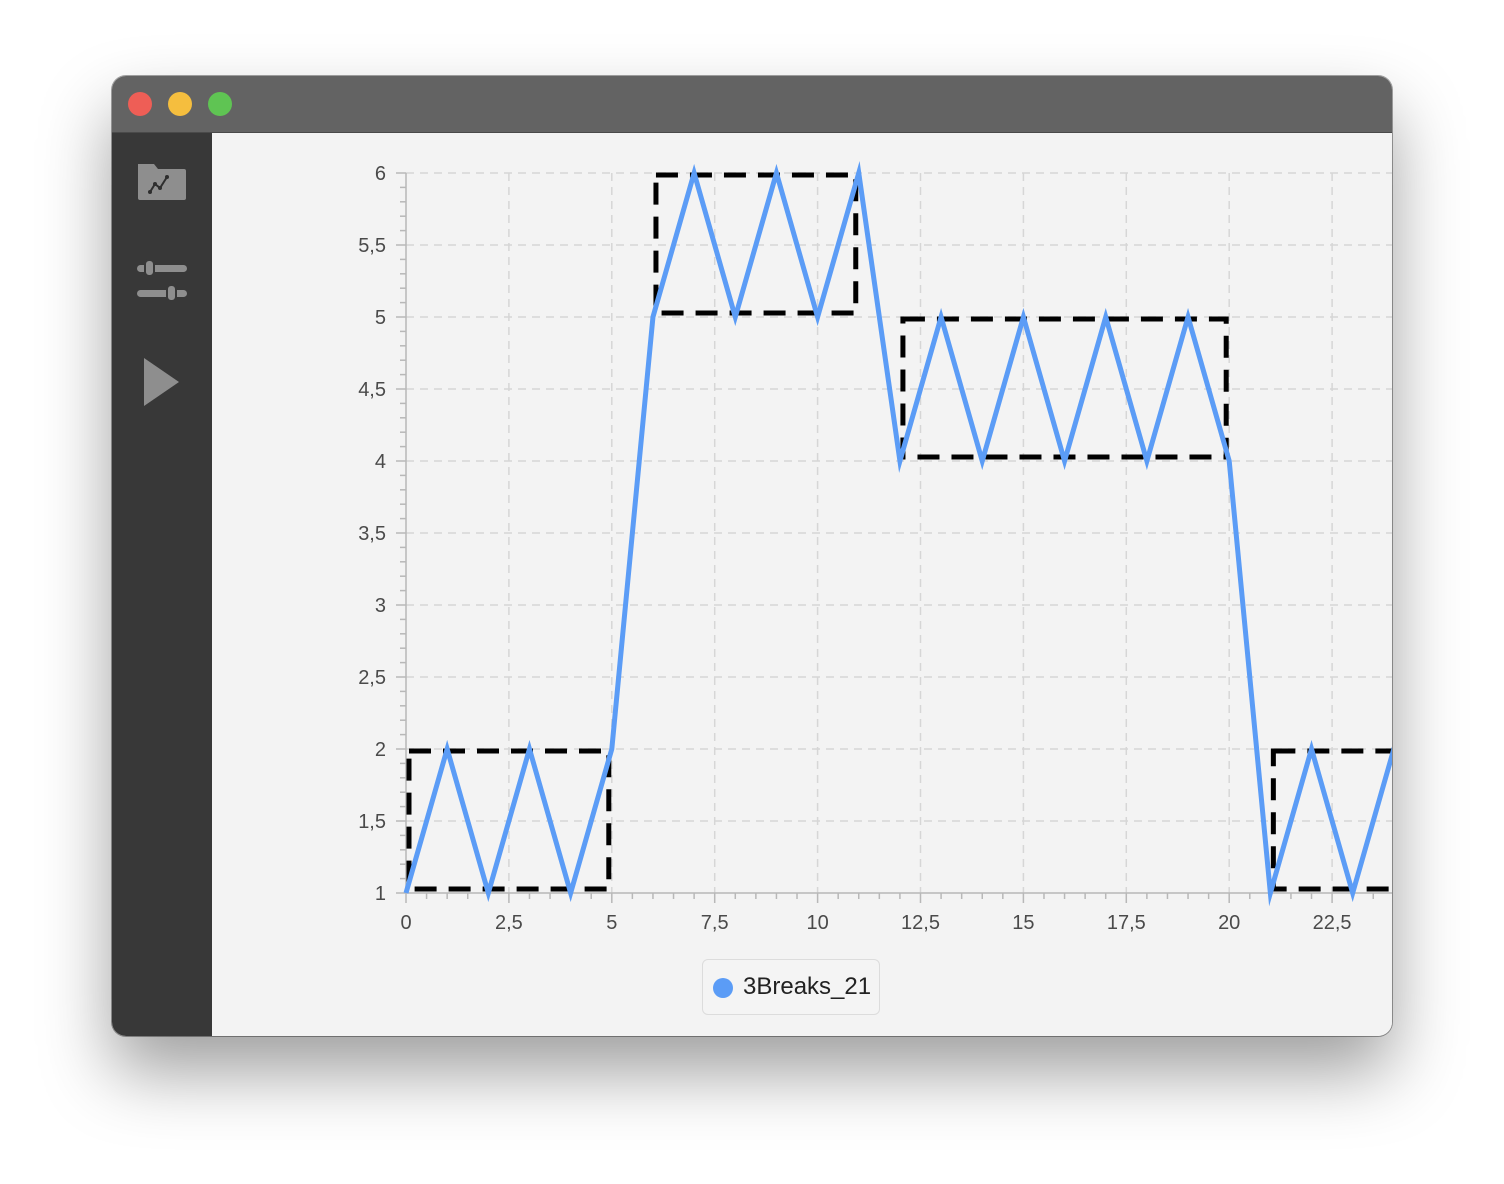  I want to click on chart-legend: 3Breaks_21, so click(791, 987).